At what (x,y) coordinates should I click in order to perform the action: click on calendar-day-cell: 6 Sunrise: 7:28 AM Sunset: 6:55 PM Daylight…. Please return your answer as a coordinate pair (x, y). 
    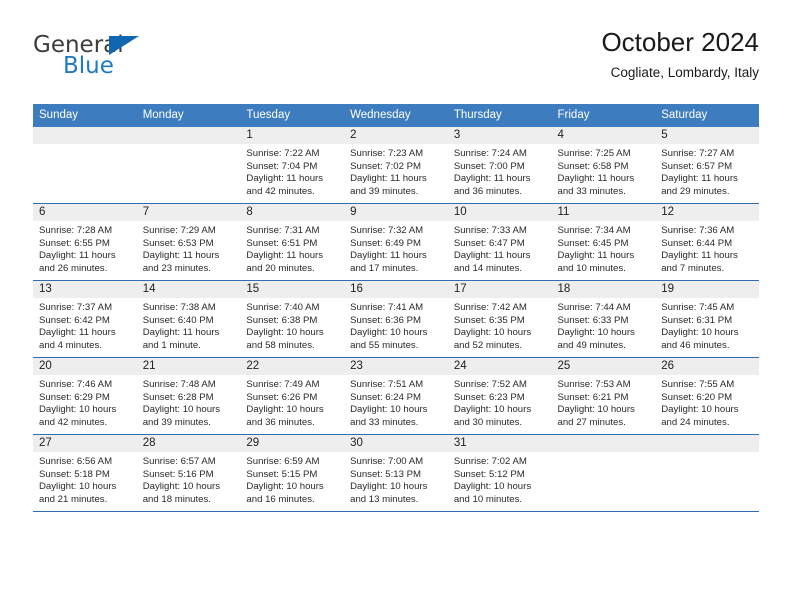
    Looking at the image, I should click on (85, 242).